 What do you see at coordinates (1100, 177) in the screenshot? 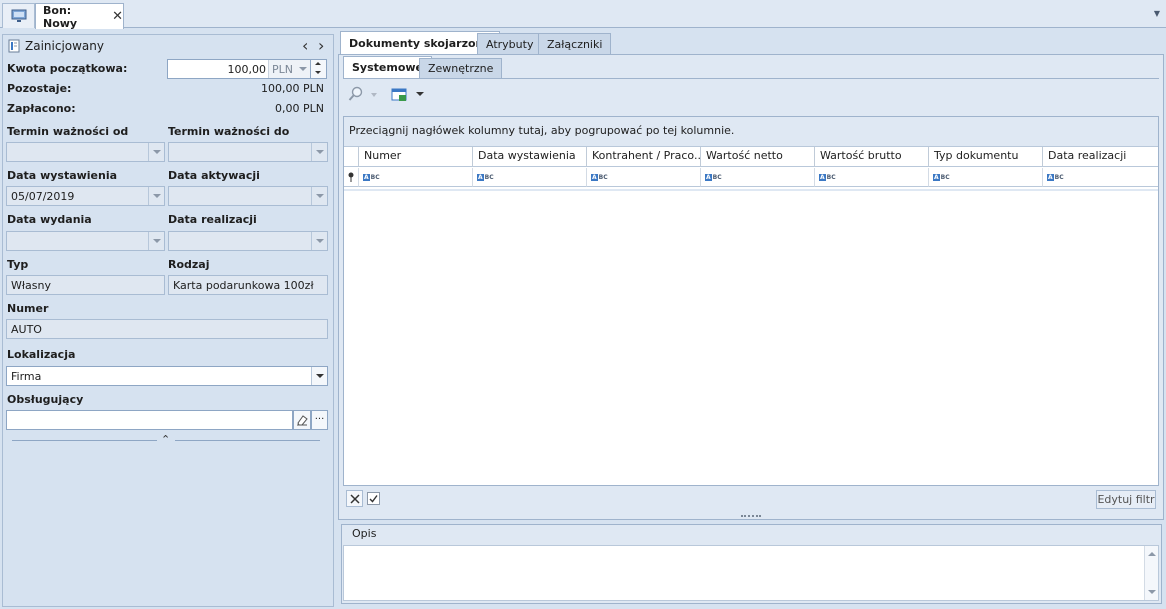
I see `filter-cell-data-realizacji: A BC` at bounding box center [1100, 177].